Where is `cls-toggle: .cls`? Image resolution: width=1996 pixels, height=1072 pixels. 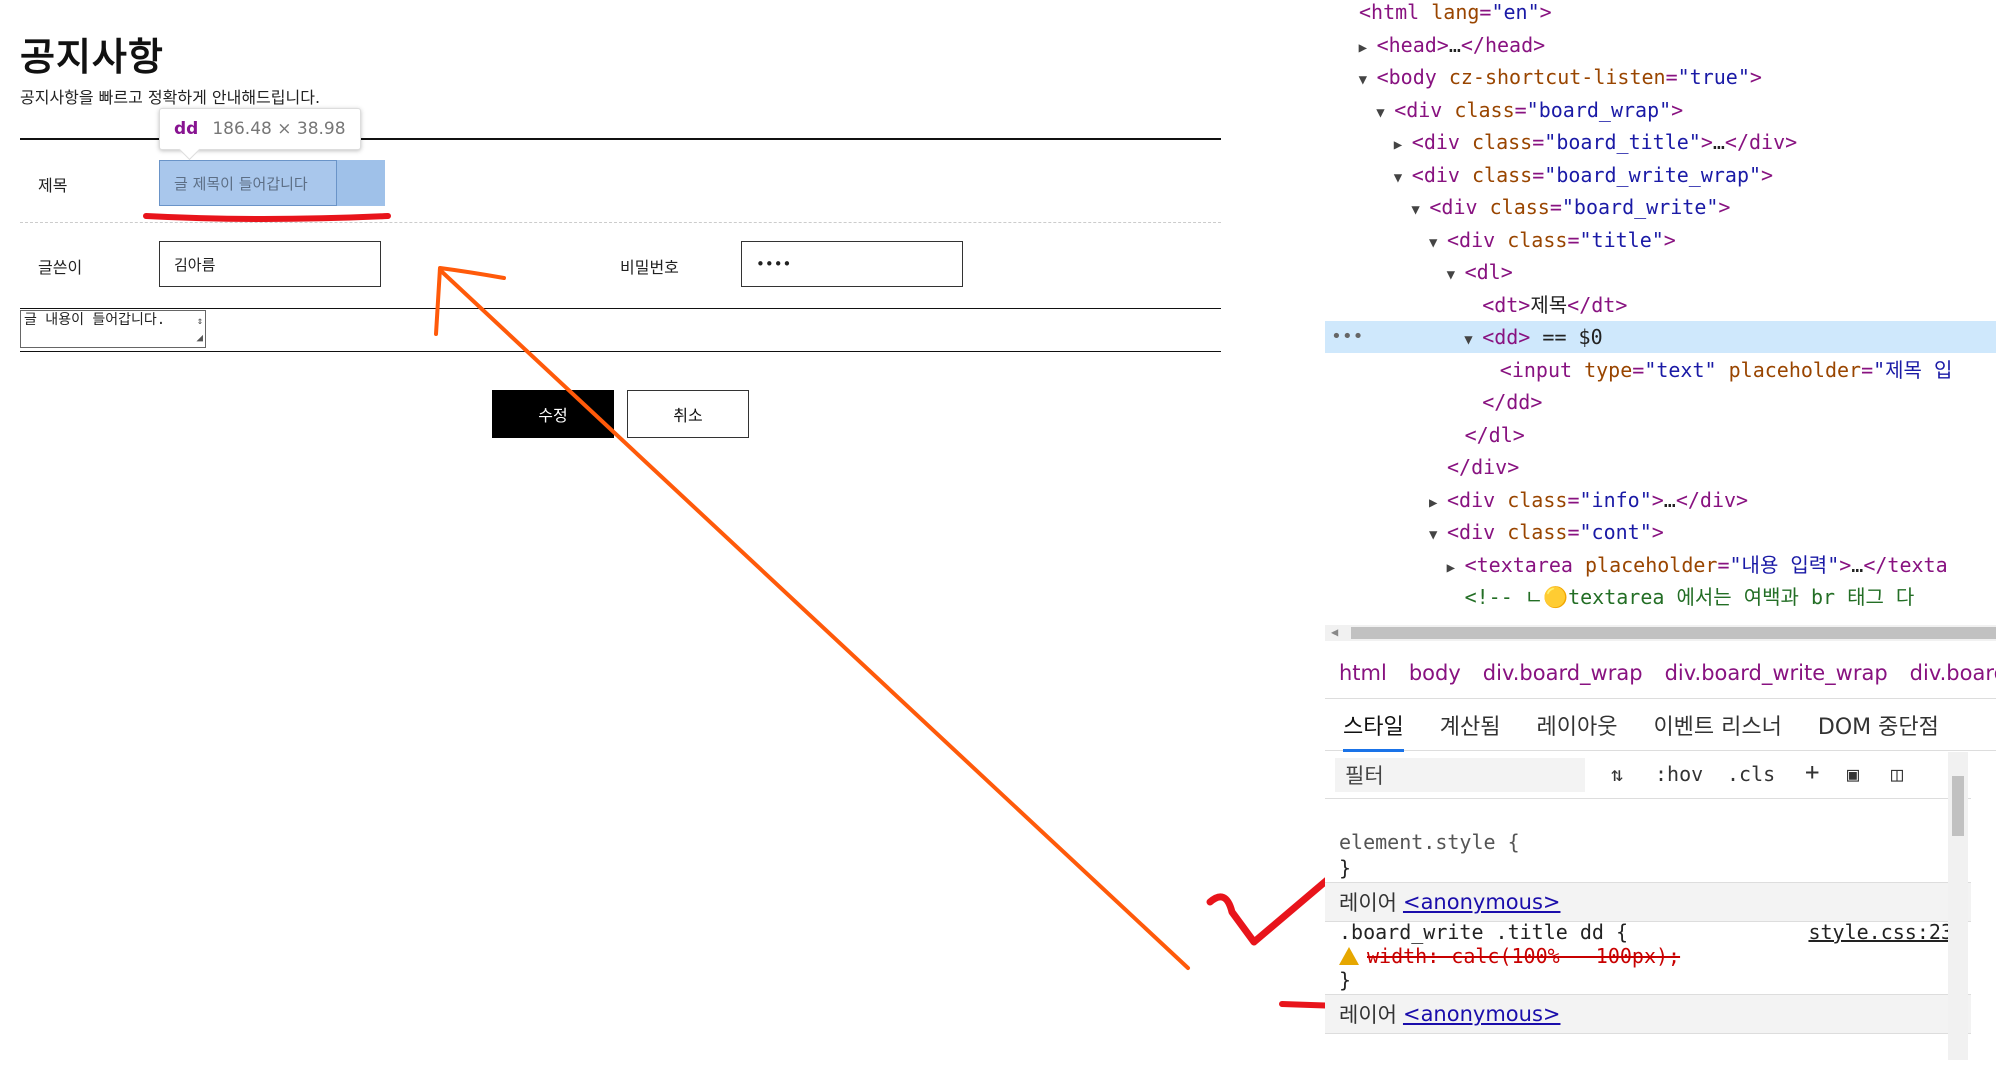 cls-toggle: .cls is located at coordinates (1751, 774).